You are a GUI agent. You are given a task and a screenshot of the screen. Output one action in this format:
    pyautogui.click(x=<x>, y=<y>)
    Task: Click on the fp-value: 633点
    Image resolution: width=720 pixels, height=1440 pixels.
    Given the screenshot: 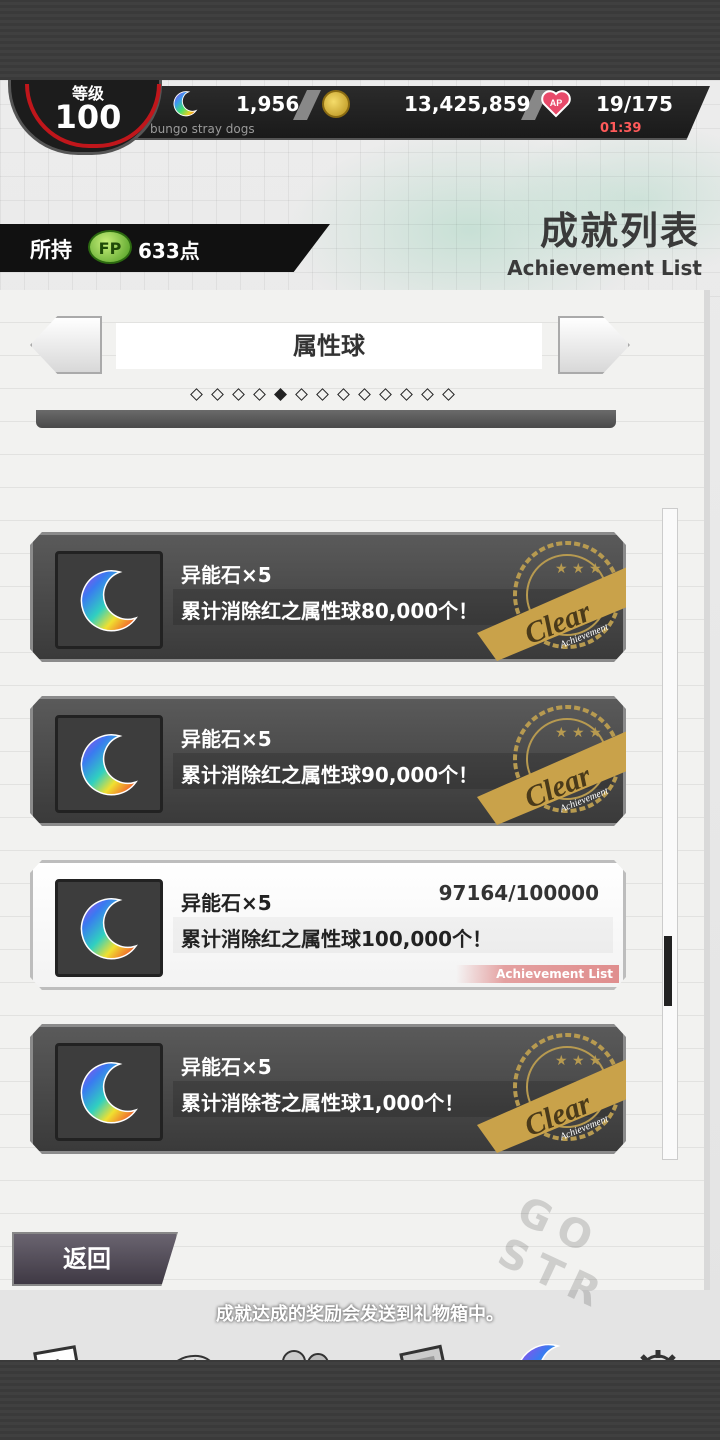 What is the action you would take?
    pyautogui.click(x=169, y=251)
    